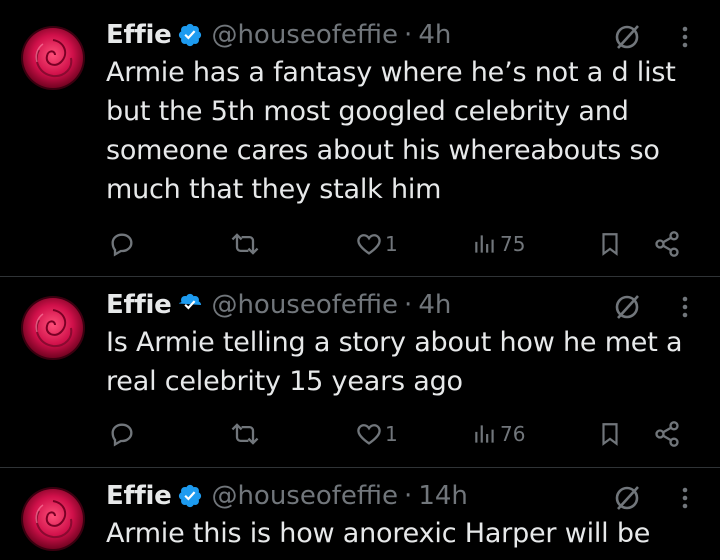 The width and height of the screenshot is (720, 560). I want to click on views-button: 75, so click(498, 244).